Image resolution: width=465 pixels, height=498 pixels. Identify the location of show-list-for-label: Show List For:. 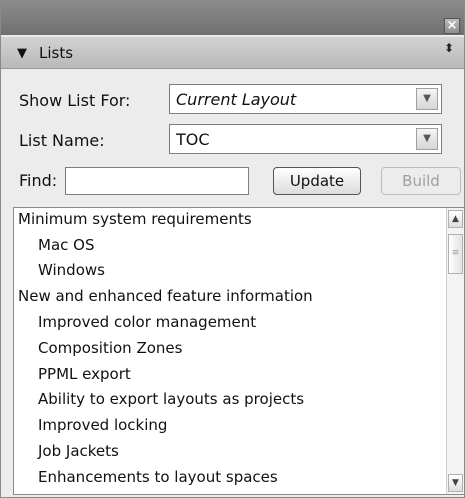
(75, 100).